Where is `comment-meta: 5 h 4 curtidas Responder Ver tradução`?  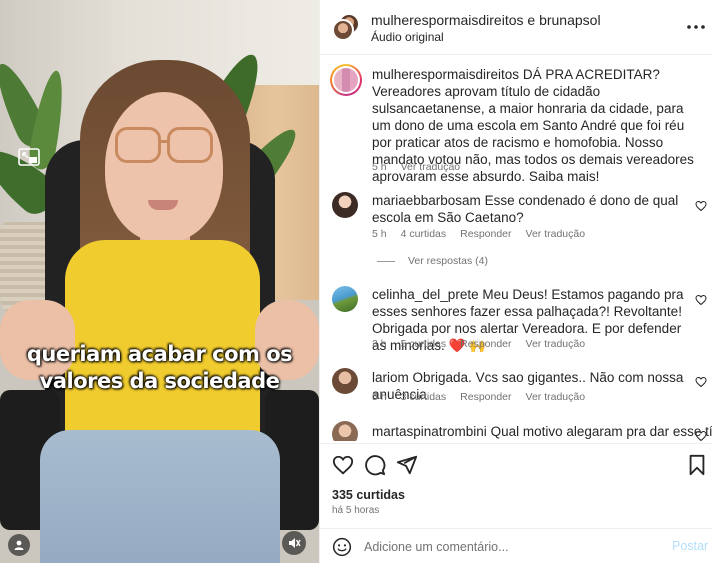 comment-meta: 5 h 4 curtidas Responder Ver tradução is located at coordinates (485, 234).